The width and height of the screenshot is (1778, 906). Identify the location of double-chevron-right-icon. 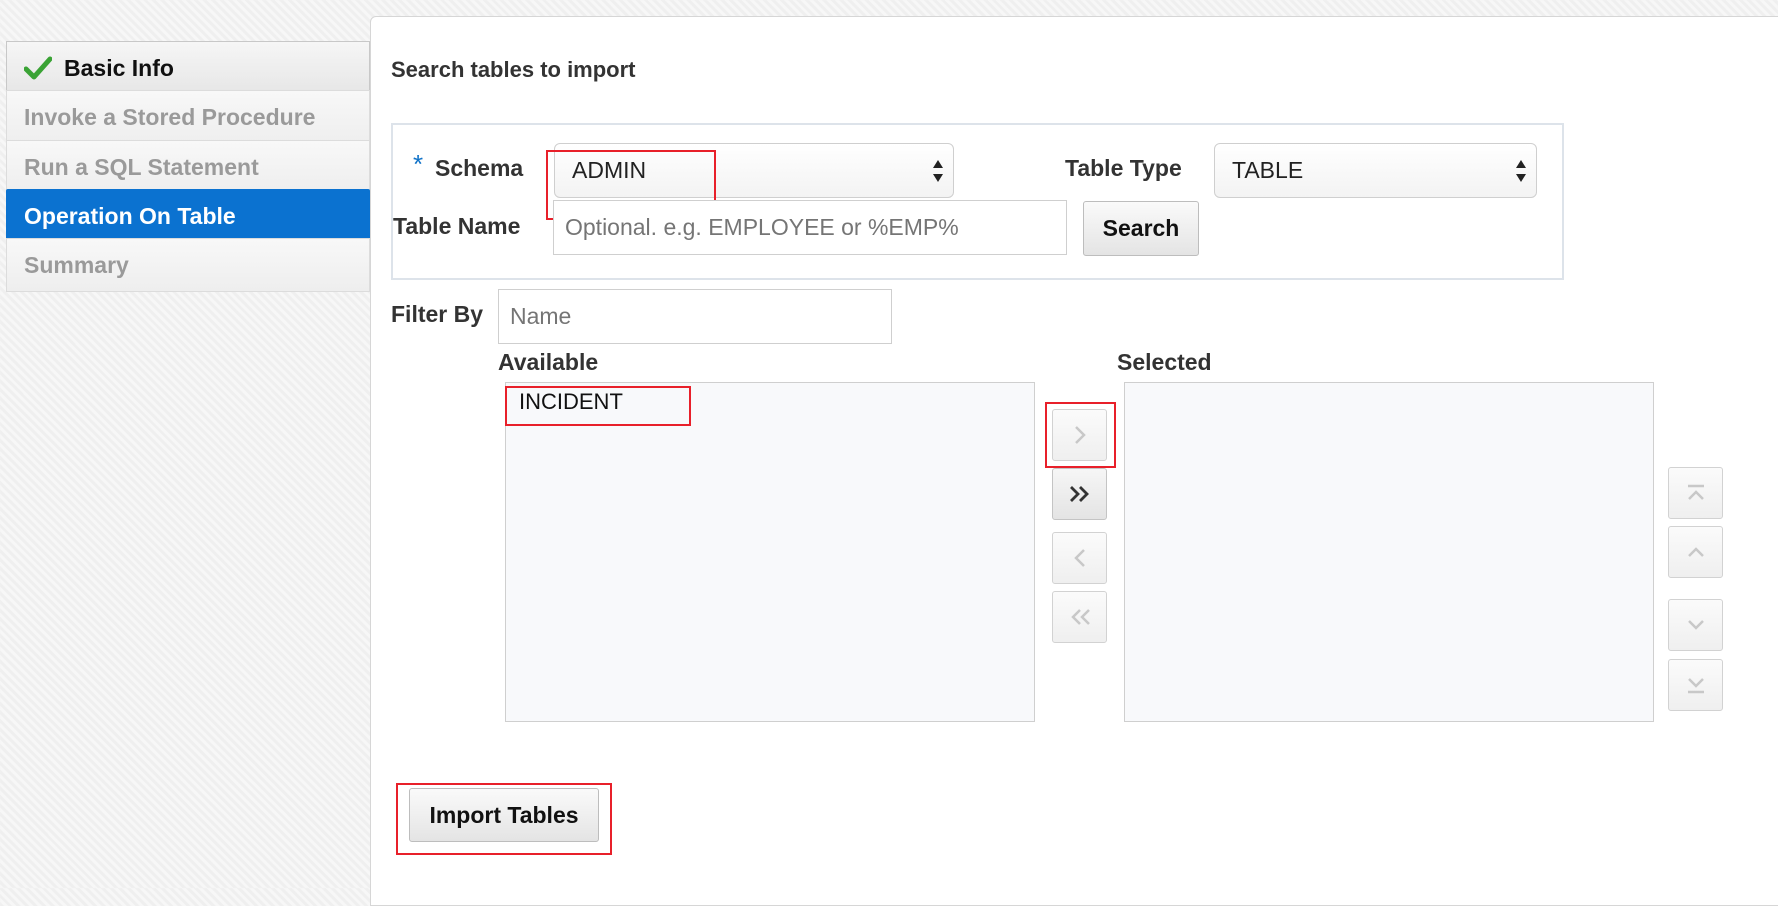
(1079, 494).